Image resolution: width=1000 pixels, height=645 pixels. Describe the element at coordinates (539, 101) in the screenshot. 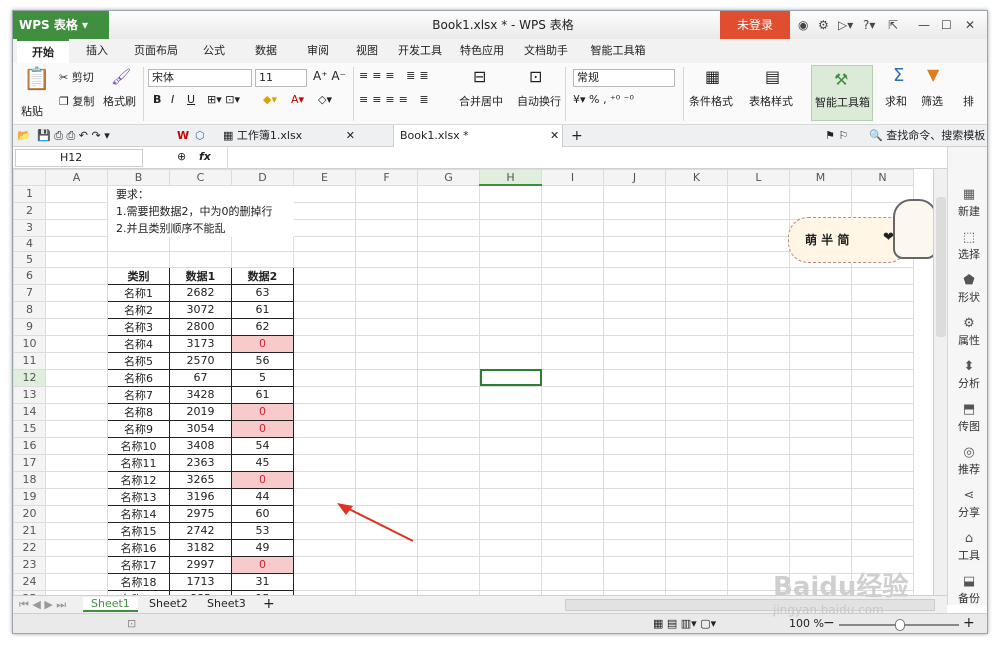

I see `wrap-text-button: 自动换行` at that location.